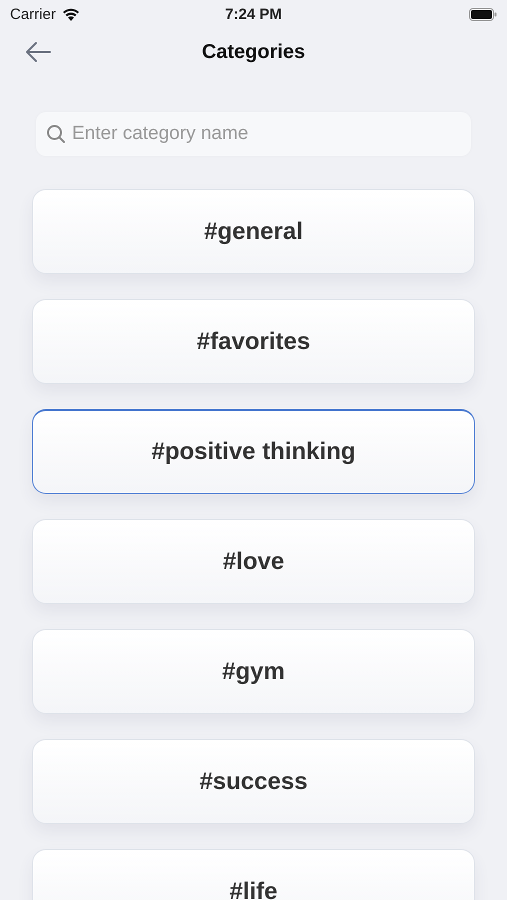 This screenshot has height=900, width=507. Describe the element at coordinates (253, 231) in the screenshot. I see `category-card: #general` at that location.